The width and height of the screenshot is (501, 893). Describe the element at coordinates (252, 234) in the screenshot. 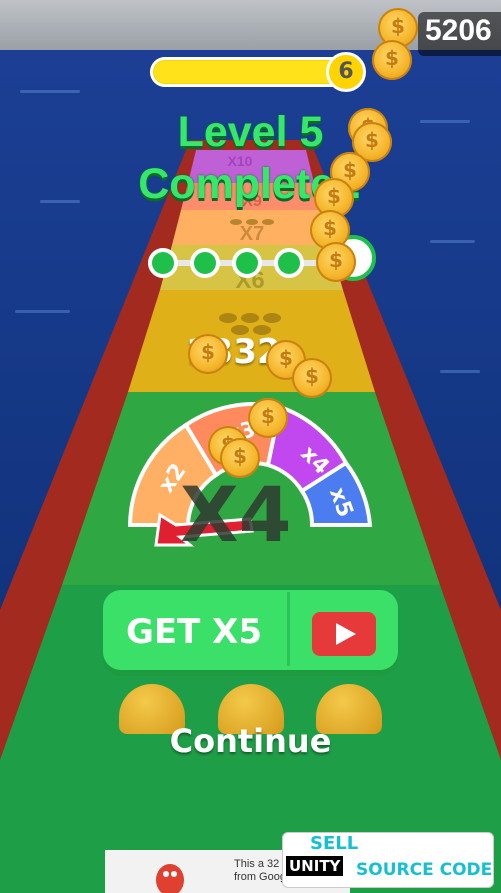

I see `track-label-x7: X7` at that location.